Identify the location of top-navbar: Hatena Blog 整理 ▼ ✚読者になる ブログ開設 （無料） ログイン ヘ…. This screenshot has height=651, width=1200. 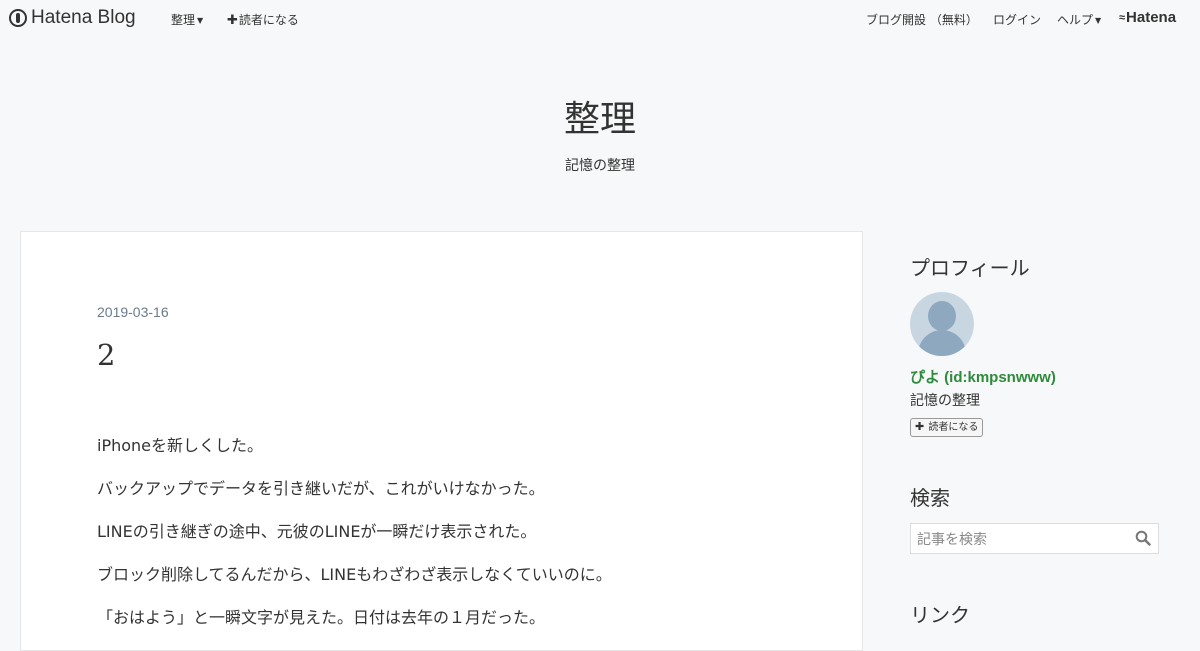
(600, 18).